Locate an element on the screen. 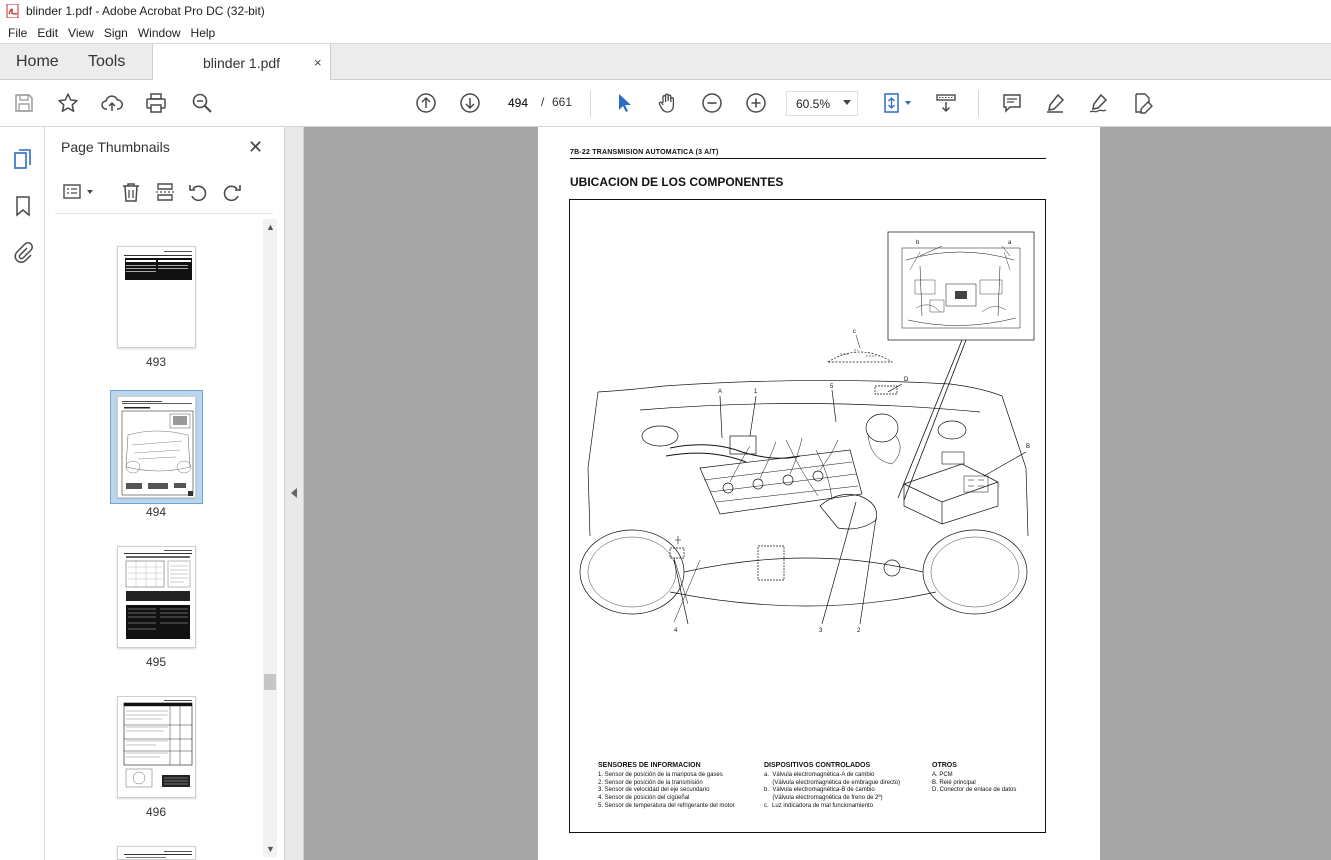  bookmark-icon is located at coordinates (23, 206).